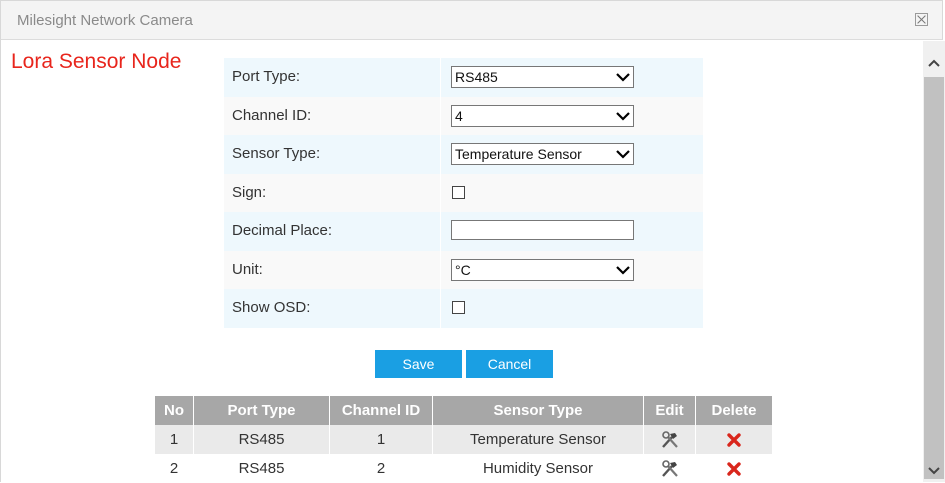 Image resolution: width=945 pixels, height=483 pixels. What do you see at coordinates (458, 307) in the screenshot?
I see `show-osd-checkbox` at bounding box center [458, 307].